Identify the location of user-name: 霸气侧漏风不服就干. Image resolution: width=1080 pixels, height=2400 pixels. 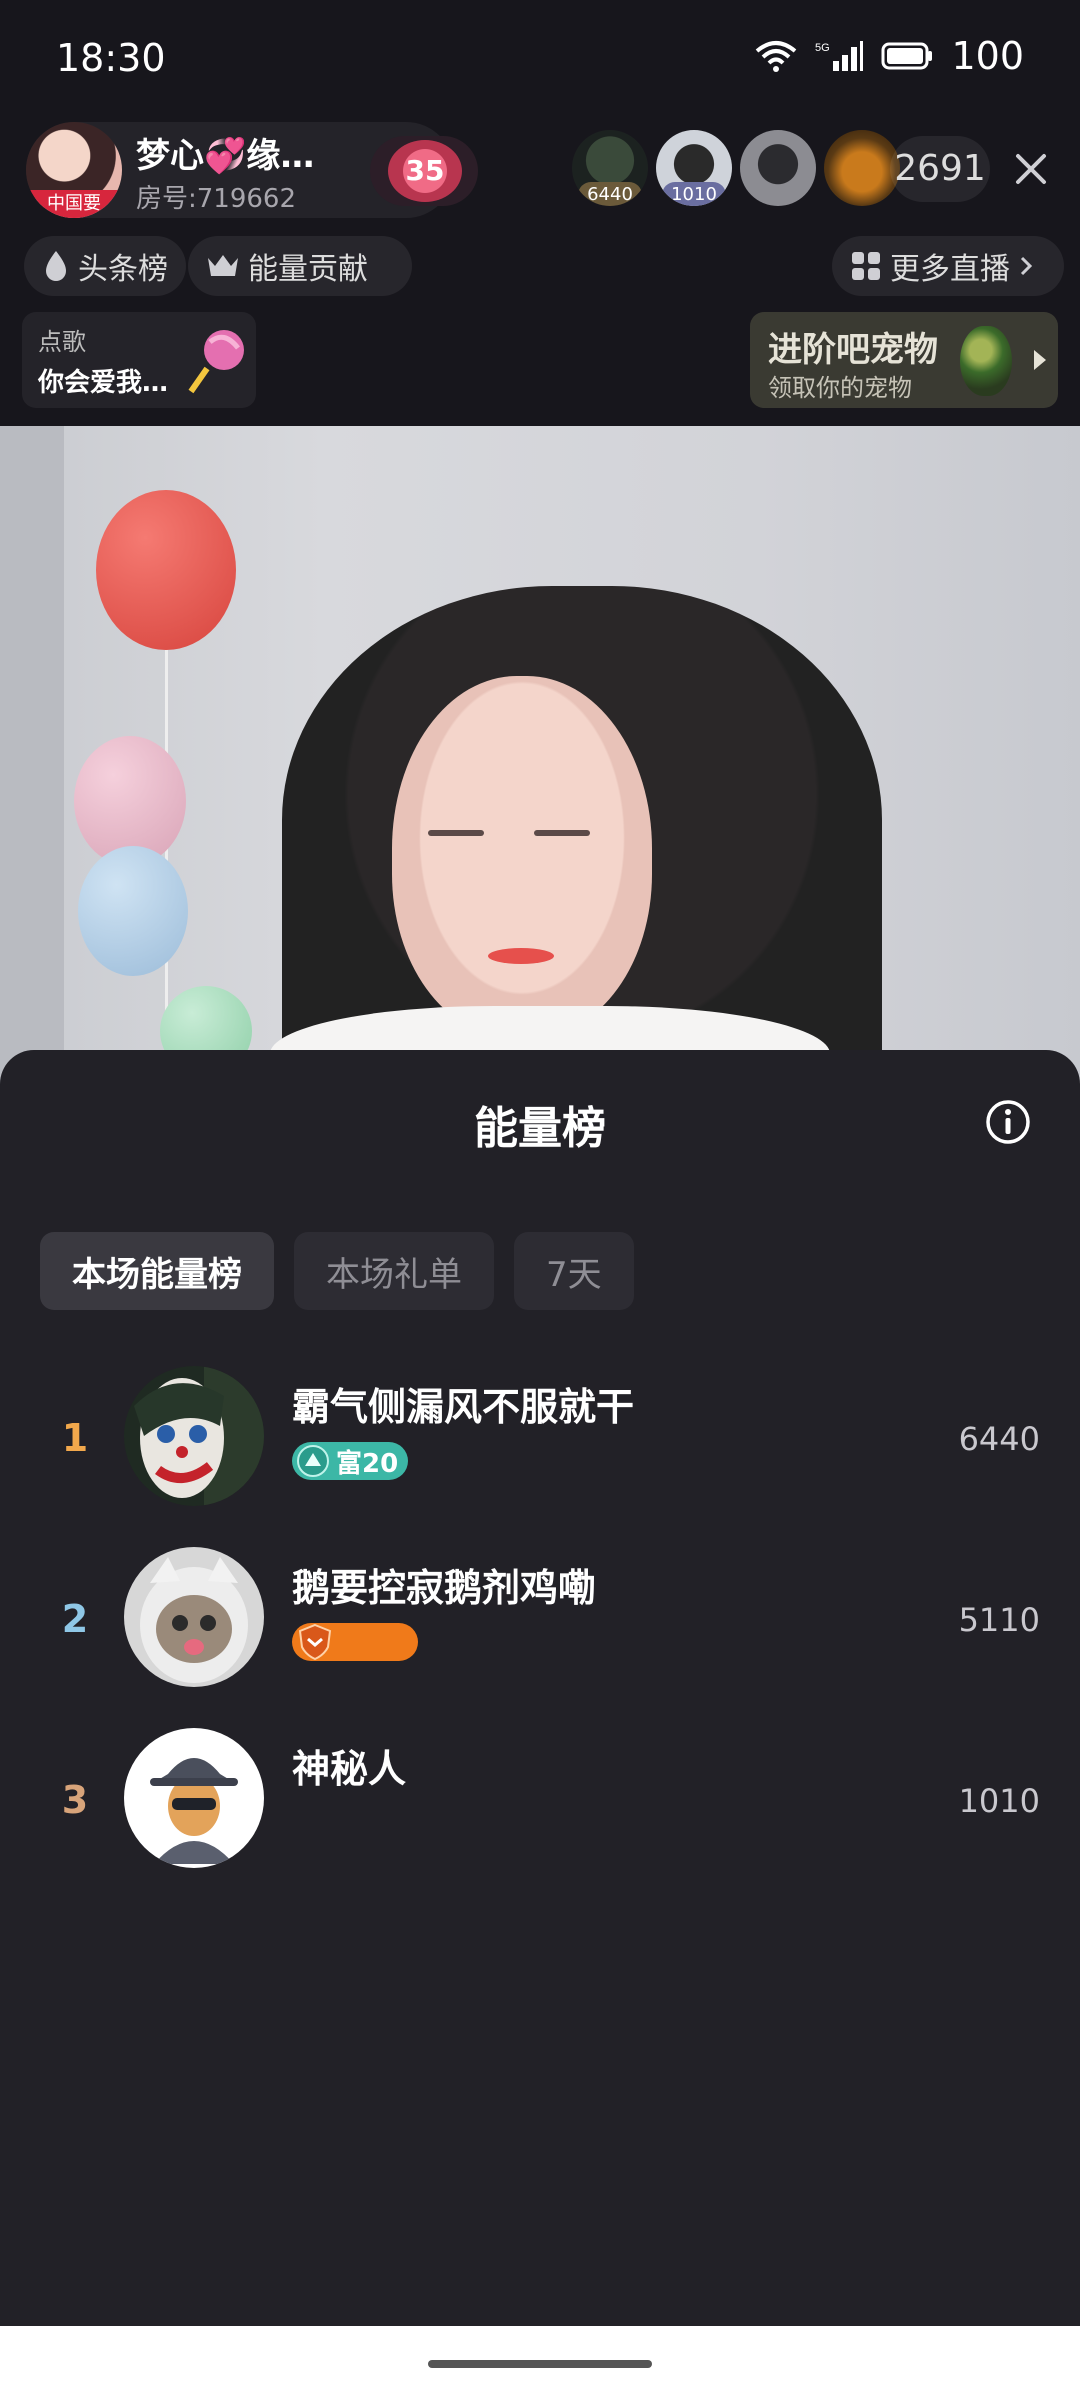
(463, 1407).